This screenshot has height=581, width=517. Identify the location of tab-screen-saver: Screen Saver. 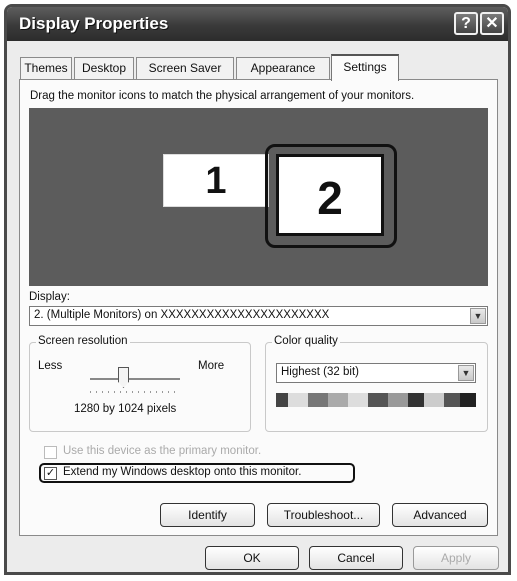
(185, 68).